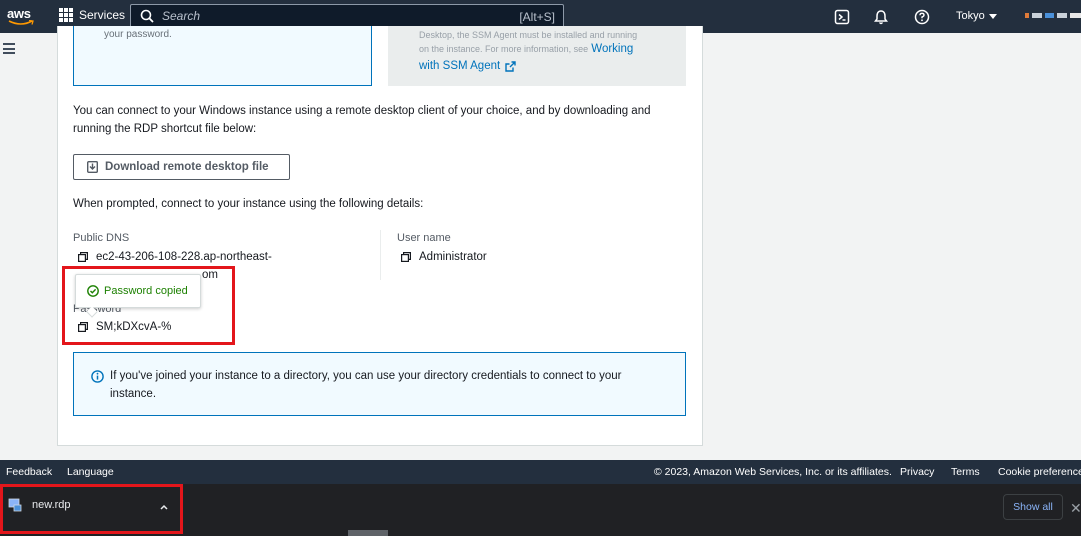 The height and width of the screenshot is (536, 1081). I want to click on feedback-link: Feedback, so click(29, 472).